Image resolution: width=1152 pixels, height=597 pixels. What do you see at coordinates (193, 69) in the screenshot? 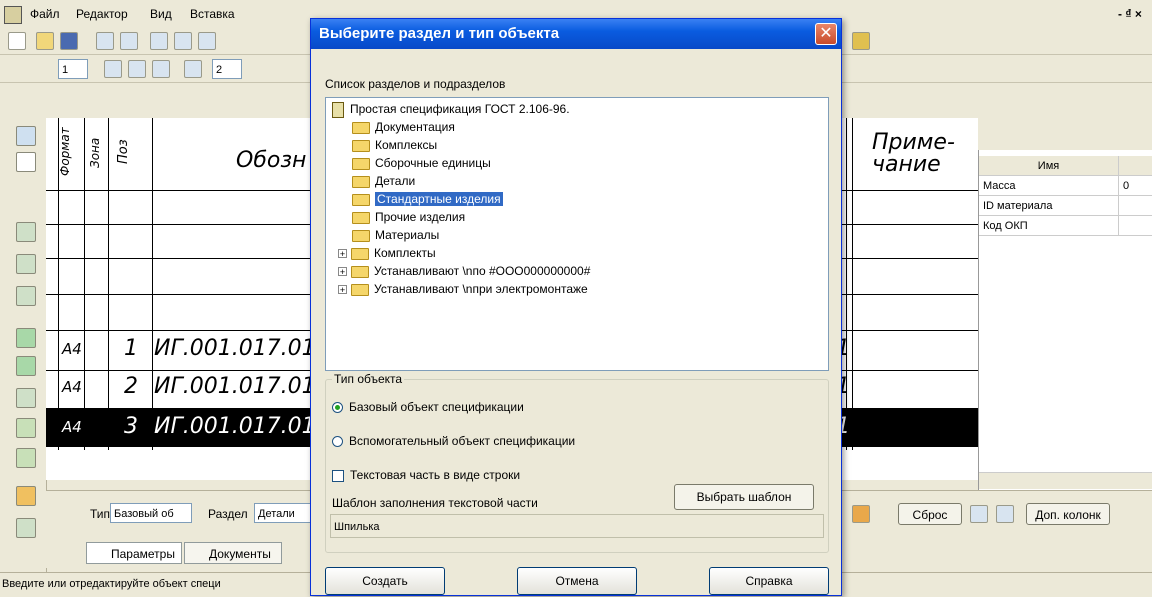
I see `table-icon` at bounding box center [193, 69].